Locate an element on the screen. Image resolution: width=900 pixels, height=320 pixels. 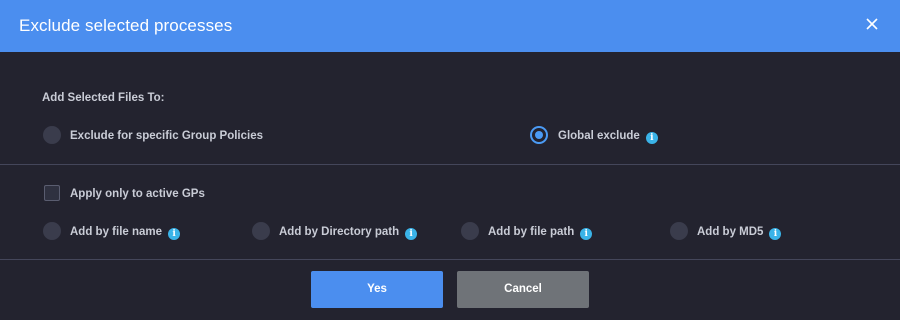
option-label-add-by-file-path: Add by file path is located at coordinates (531, 232).